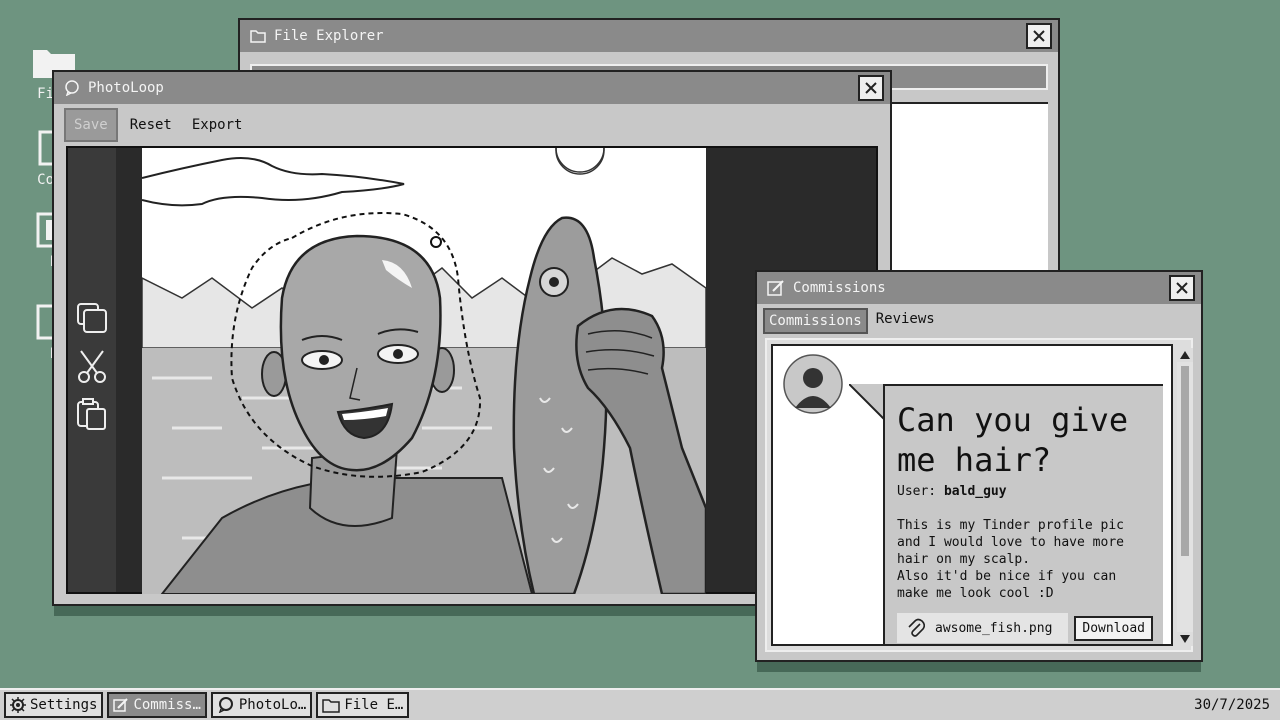 The image size is (1280, 720). What do you see at coordinates (969, 186) in the screenshot?
I see `file-list-pane` at bounding box center [969, 186].